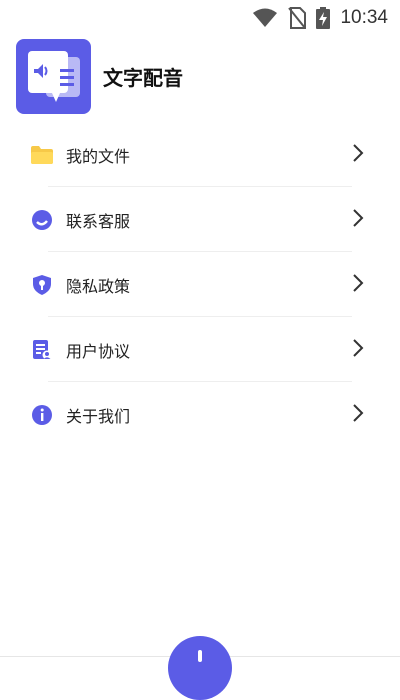 Image resolution: width=400 pixels, height=700 pixels. What do you see at coordinates (98, 221) in the screenshot?
I see `menu-label: 联系客服` at bounding box center [98, 221].